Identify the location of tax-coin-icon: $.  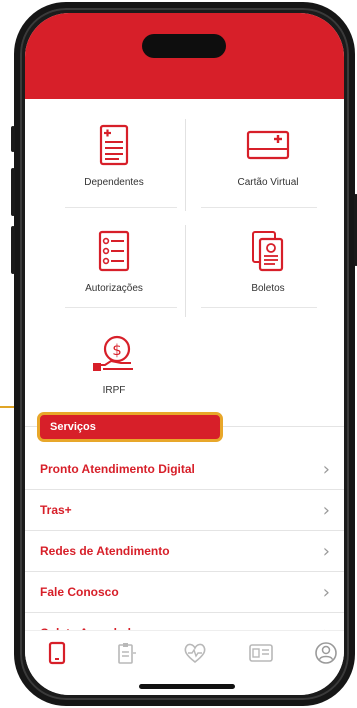
(114, 353).